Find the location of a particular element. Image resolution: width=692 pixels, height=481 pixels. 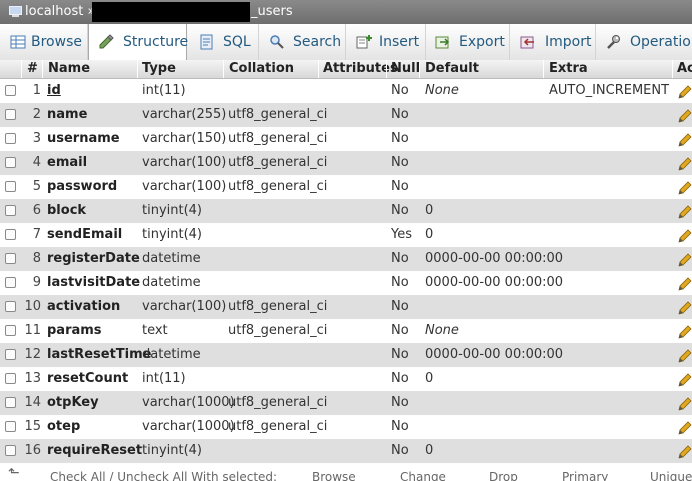

column-name-link: params is located at coordinates (74, 331).